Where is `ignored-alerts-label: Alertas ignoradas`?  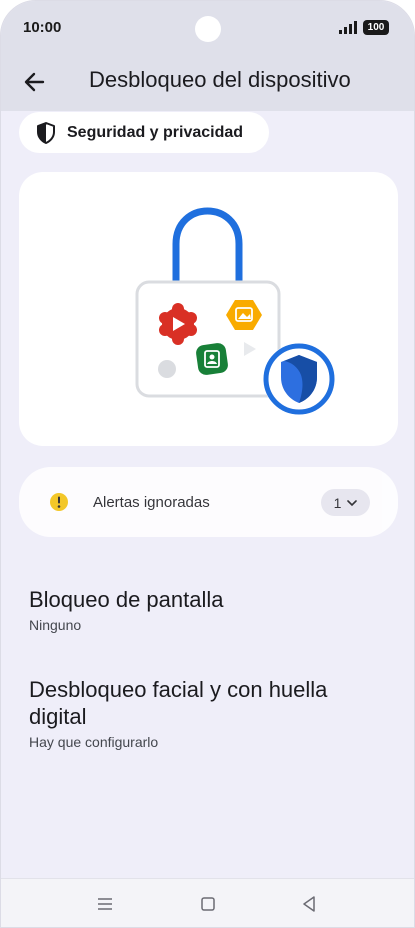 ignored-alerts-label: Alertas ignoradas is located at coordinates (151, 502).